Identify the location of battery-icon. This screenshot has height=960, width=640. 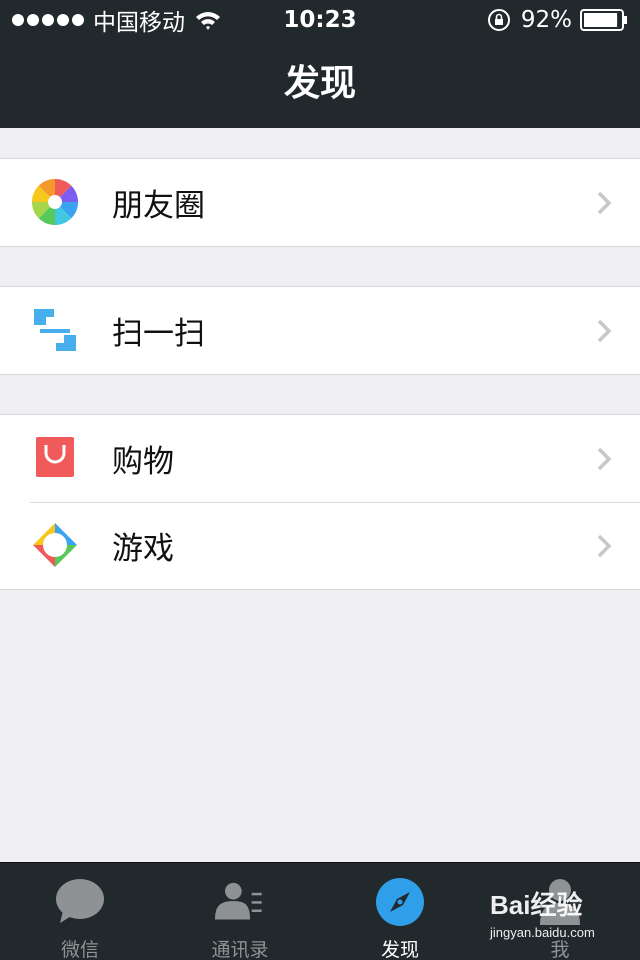
(603, 20).